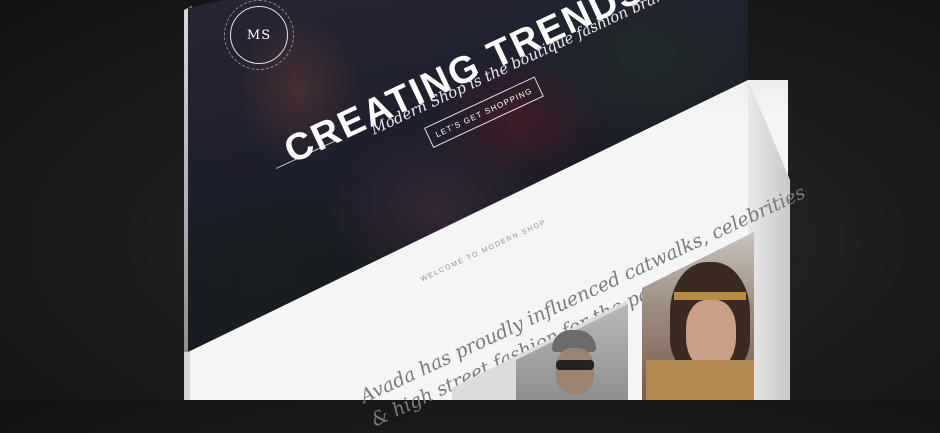 The image size is (940, 433). Describe the element at coordinates (575, 365) in the screenshot. I see `model-sunglasses` at that location.